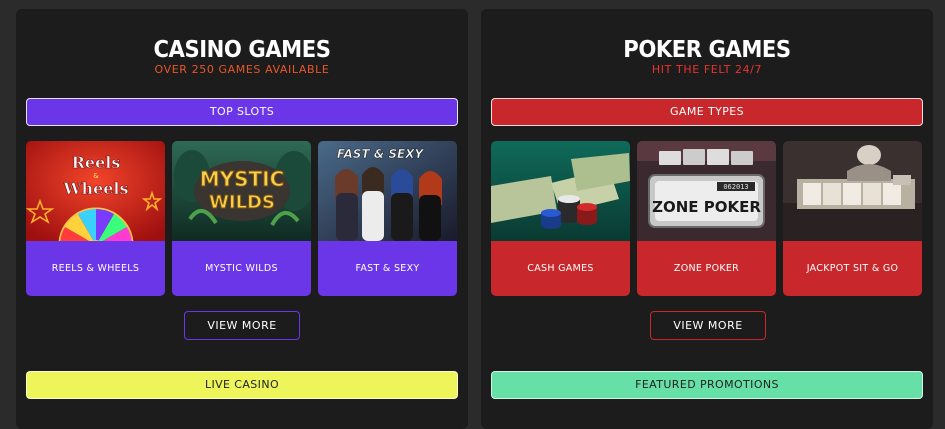  I want to click on game-title: CASH GAMES, so click(560, 268).